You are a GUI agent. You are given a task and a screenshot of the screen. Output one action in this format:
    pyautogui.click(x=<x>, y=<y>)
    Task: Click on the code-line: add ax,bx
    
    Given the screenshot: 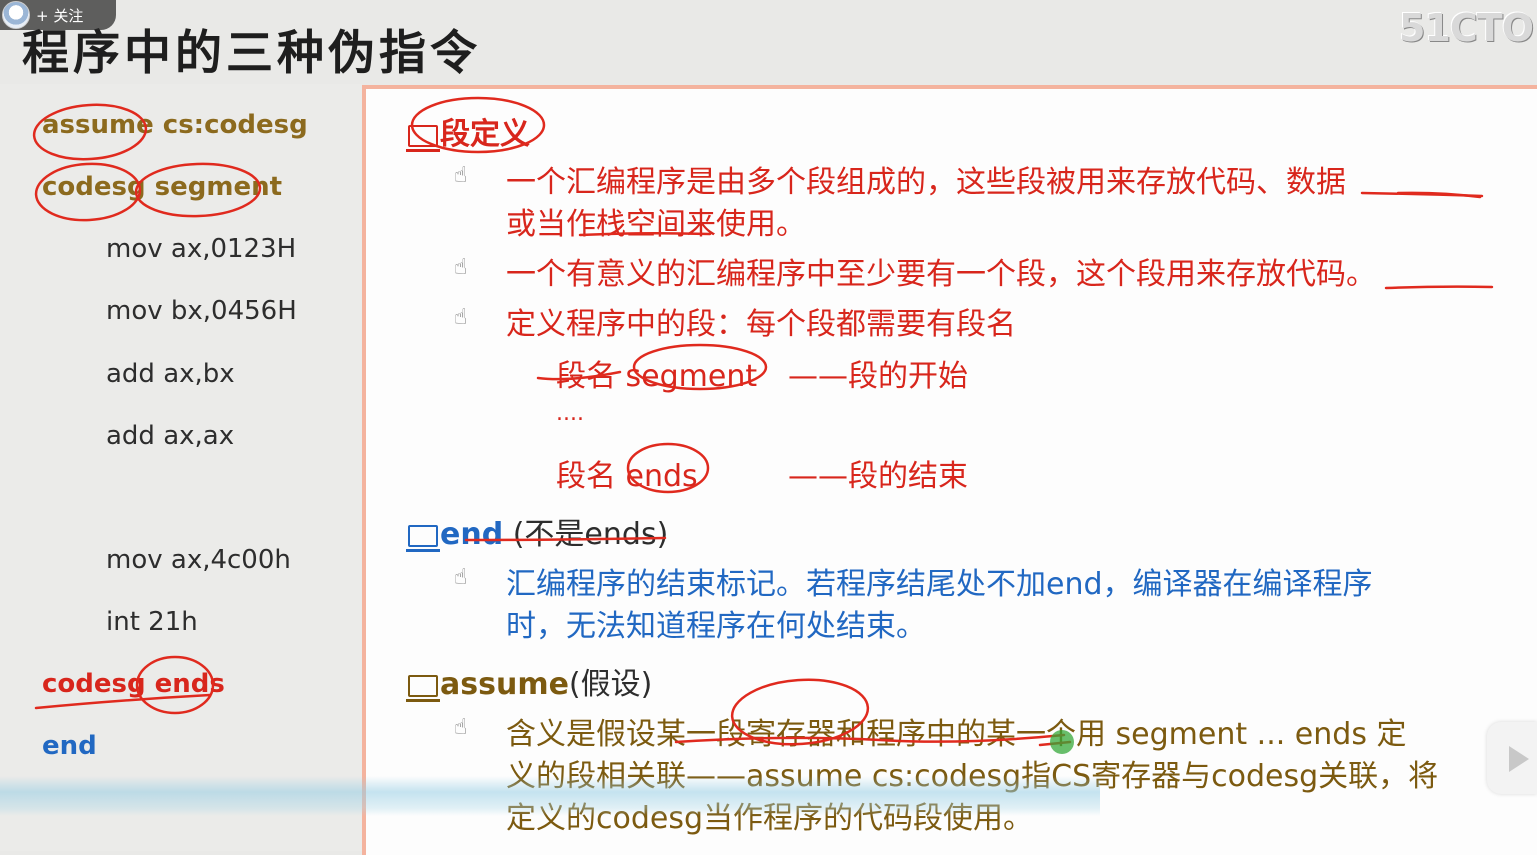 What is the action you would take?
    pyautogui.click(x=170, y=374)
    